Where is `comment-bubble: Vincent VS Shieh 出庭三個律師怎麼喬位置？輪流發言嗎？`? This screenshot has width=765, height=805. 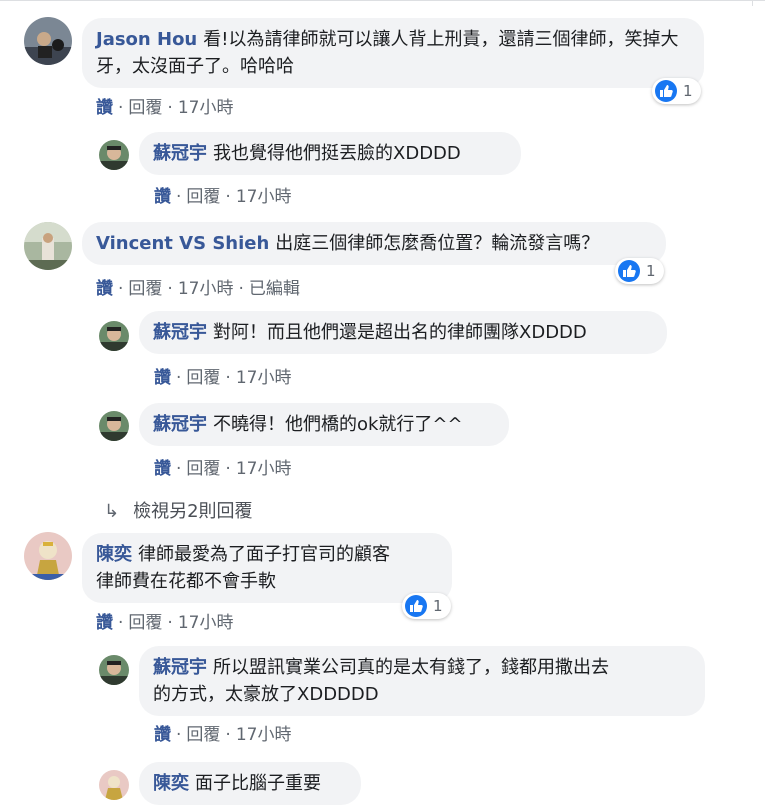
comment-bubble: Vincent VS Shieh 出庭三個律師怎麼喬位置？輪流發言嗎？ is located at coordinates (374, 243).